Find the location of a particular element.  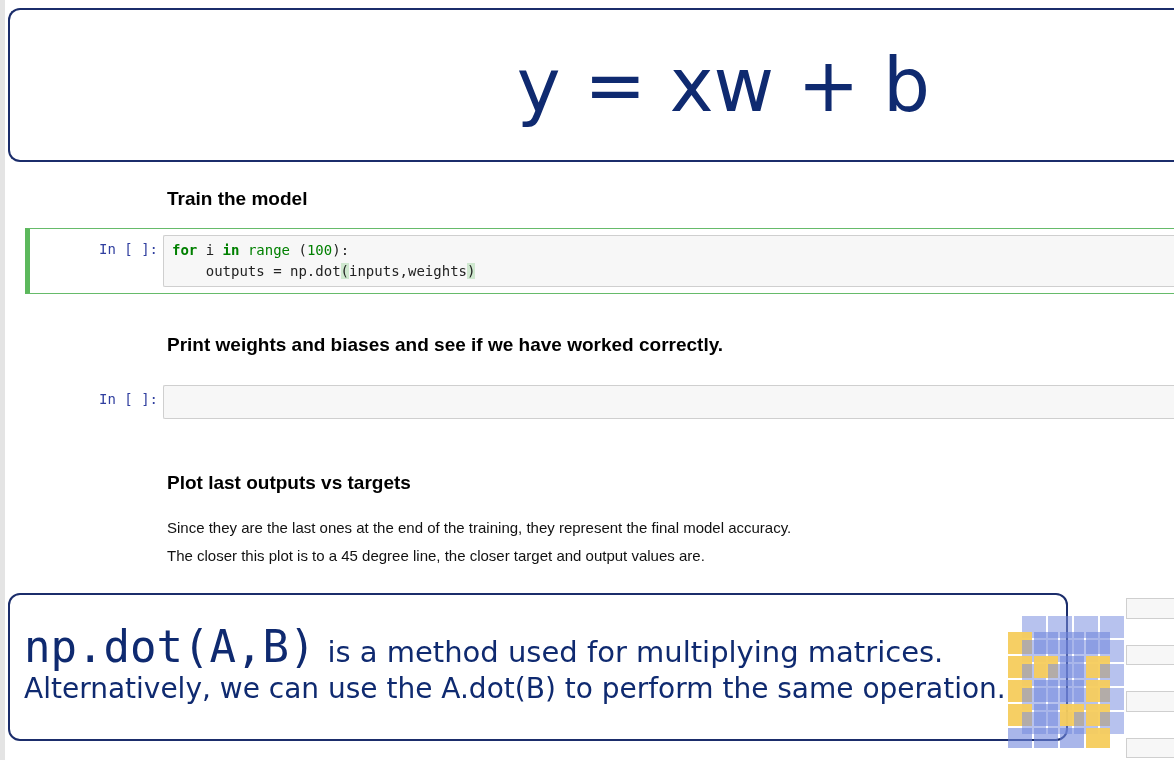

formula: y = xw + b is located at coordinates (723, 85).